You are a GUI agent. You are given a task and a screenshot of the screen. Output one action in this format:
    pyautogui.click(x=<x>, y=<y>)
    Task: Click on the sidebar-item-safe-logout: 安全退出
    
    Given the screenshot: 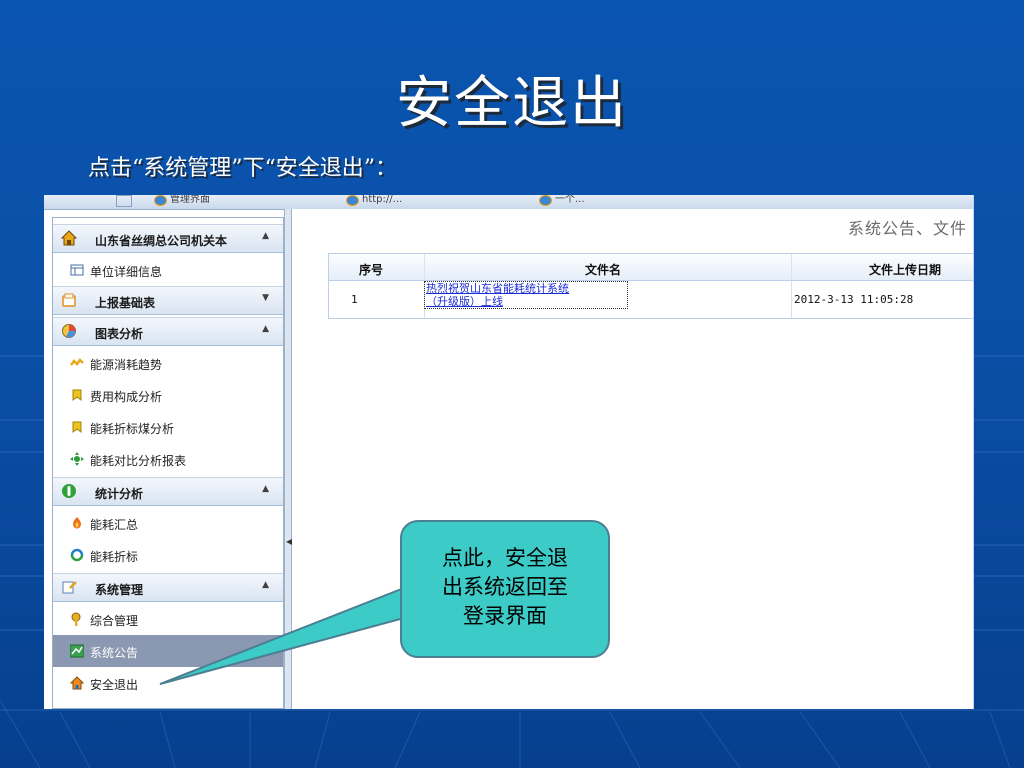 What is the action you would take?
    pyautogui.click(x=168, y=683)
    